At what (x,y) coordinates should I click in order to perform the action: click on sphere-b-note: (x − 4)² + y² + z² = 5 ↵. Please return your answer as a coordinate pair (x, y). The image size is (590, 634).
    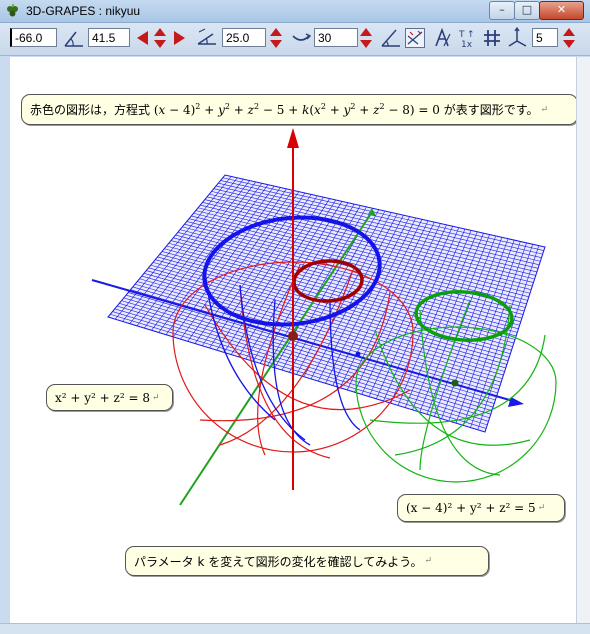
    Looking at the image, I should click on (481, 508).